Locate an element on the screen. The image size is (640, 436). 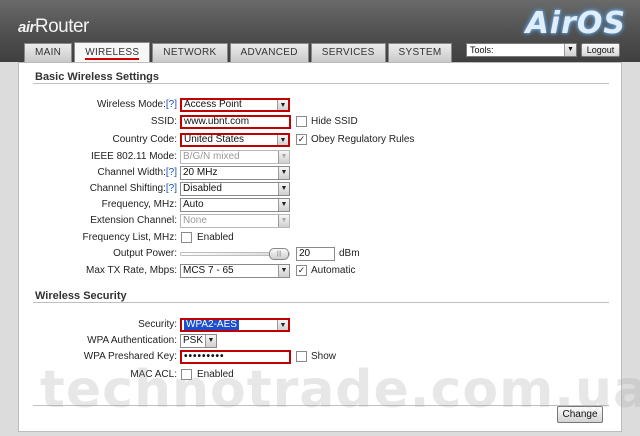
channel-width-label: Channel Width:[?] is located at coordinates (138, 173).